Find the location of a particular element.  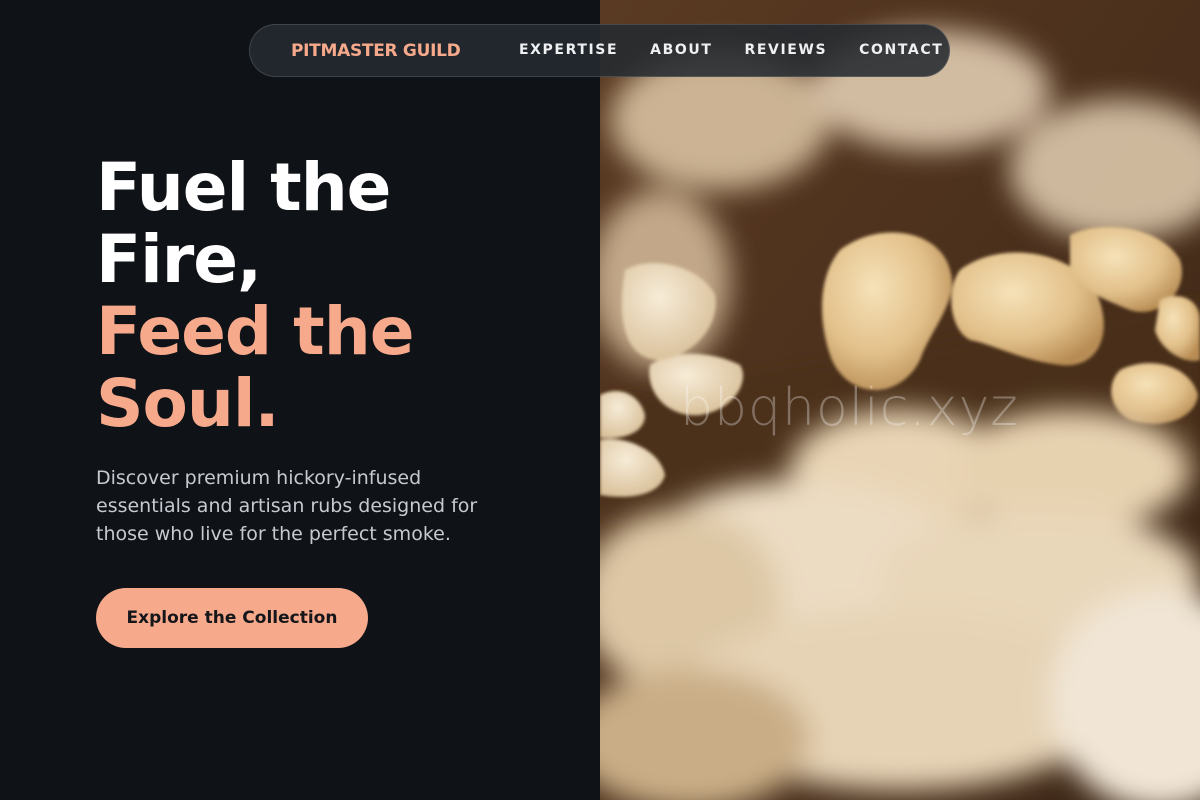

brand-logo: PITMASTER GUILD is located at coordinates (376, 51).